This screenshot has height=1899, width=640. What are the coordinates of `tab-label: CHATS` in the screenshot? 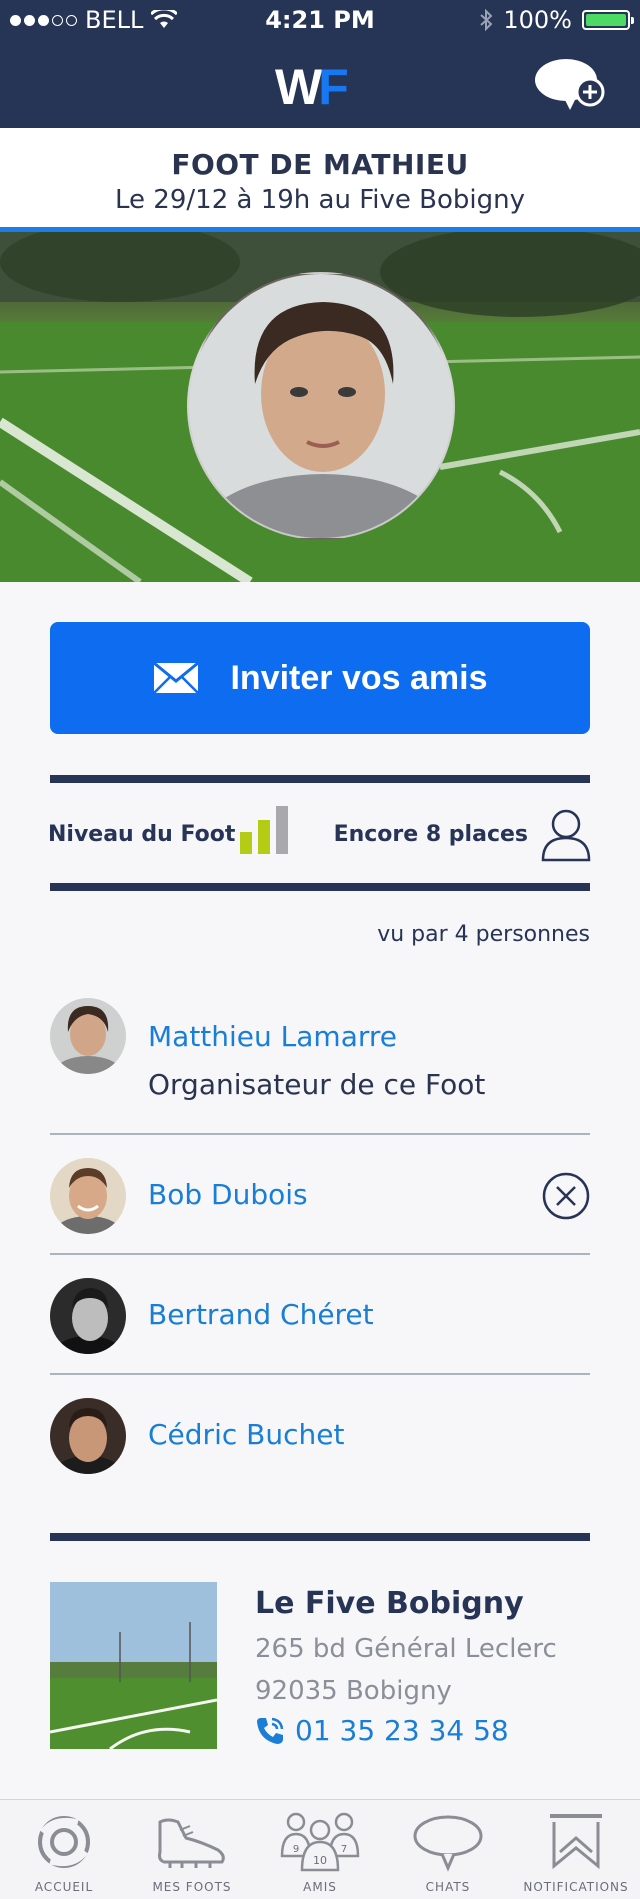 It's located at (448, 1887).